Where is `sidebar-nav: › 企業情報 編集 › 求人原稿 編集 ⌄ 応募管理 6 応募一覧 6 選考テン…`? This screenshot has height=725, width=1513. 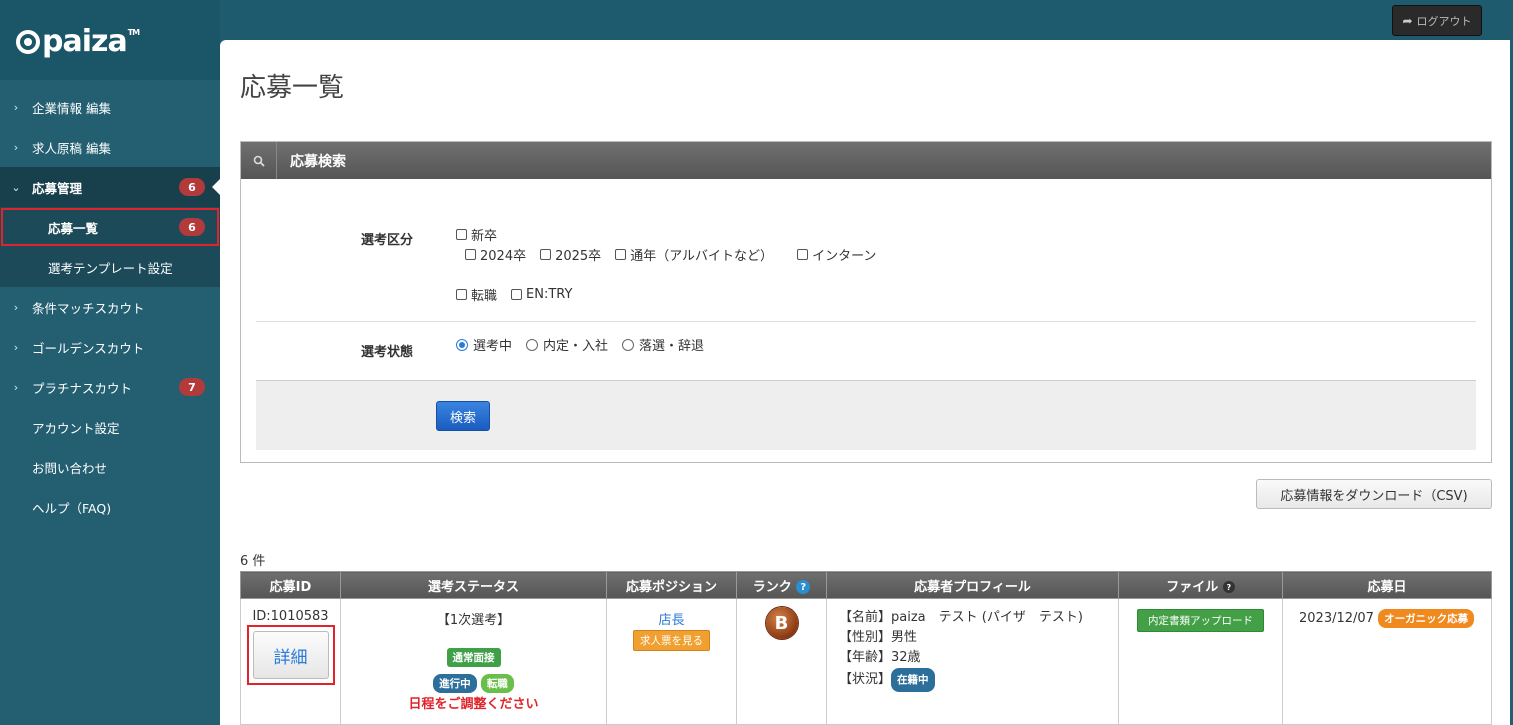 sidebar-nav: › 企業情報 編集 › 求人原稿 編集 ⌄ 応募管理 6 応募一覧 6 選考テン… is located at coordinates (110, 307).